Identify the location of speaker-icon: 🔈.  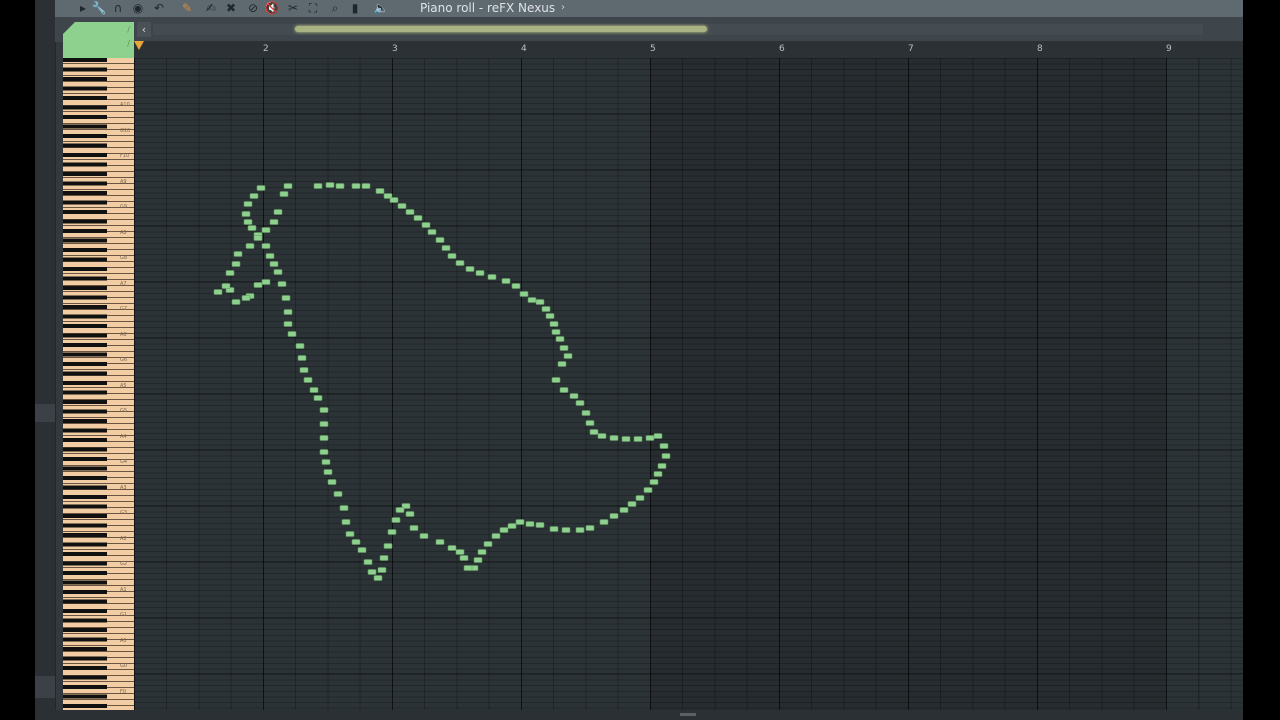
(381, 8).